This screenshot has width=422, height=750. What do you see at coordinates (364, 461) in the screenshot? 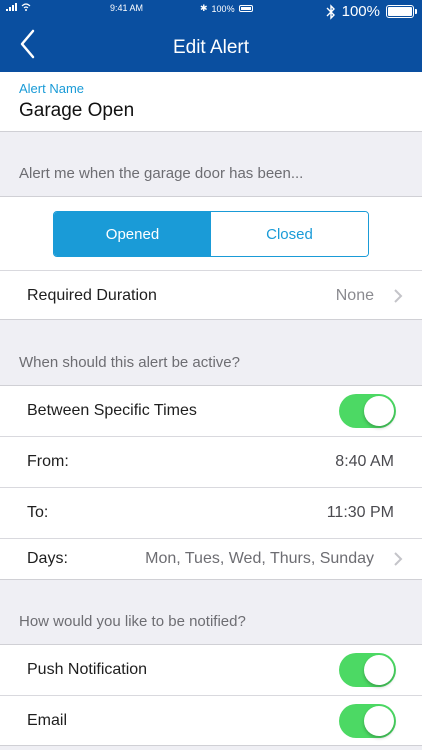
I see `from-value: 8:40 AM` at bounding box center [364, 461].